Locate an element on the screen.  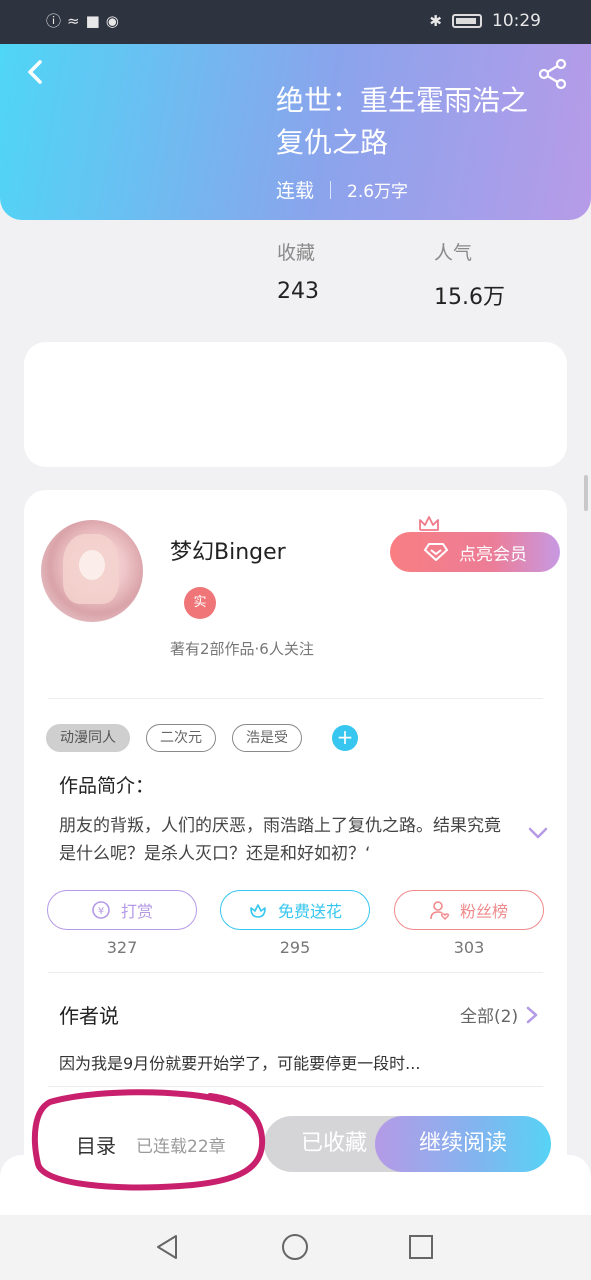
add-tag-icon: + is located at coordinates (345, 738).